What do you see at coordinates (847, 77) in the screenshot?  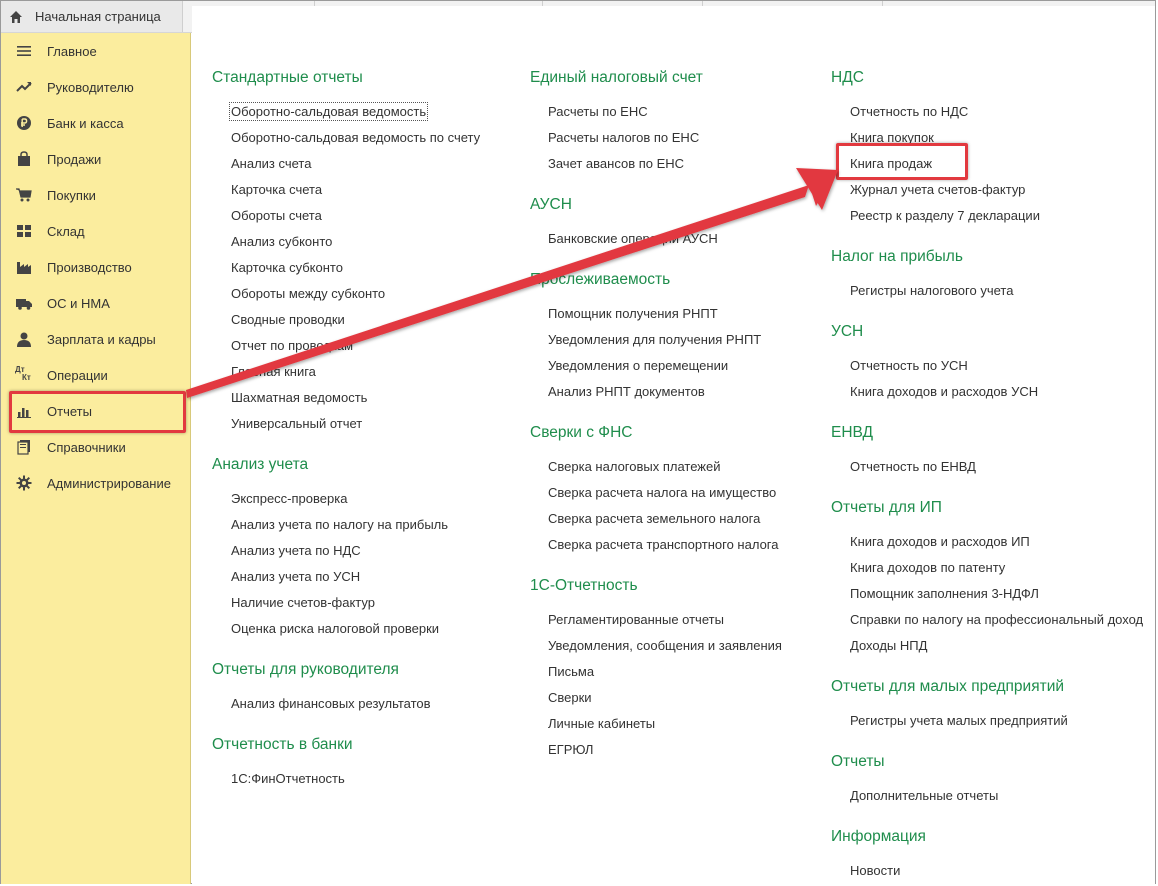 I see `section-title-vat: НДС` at bounding box center [847, 77].